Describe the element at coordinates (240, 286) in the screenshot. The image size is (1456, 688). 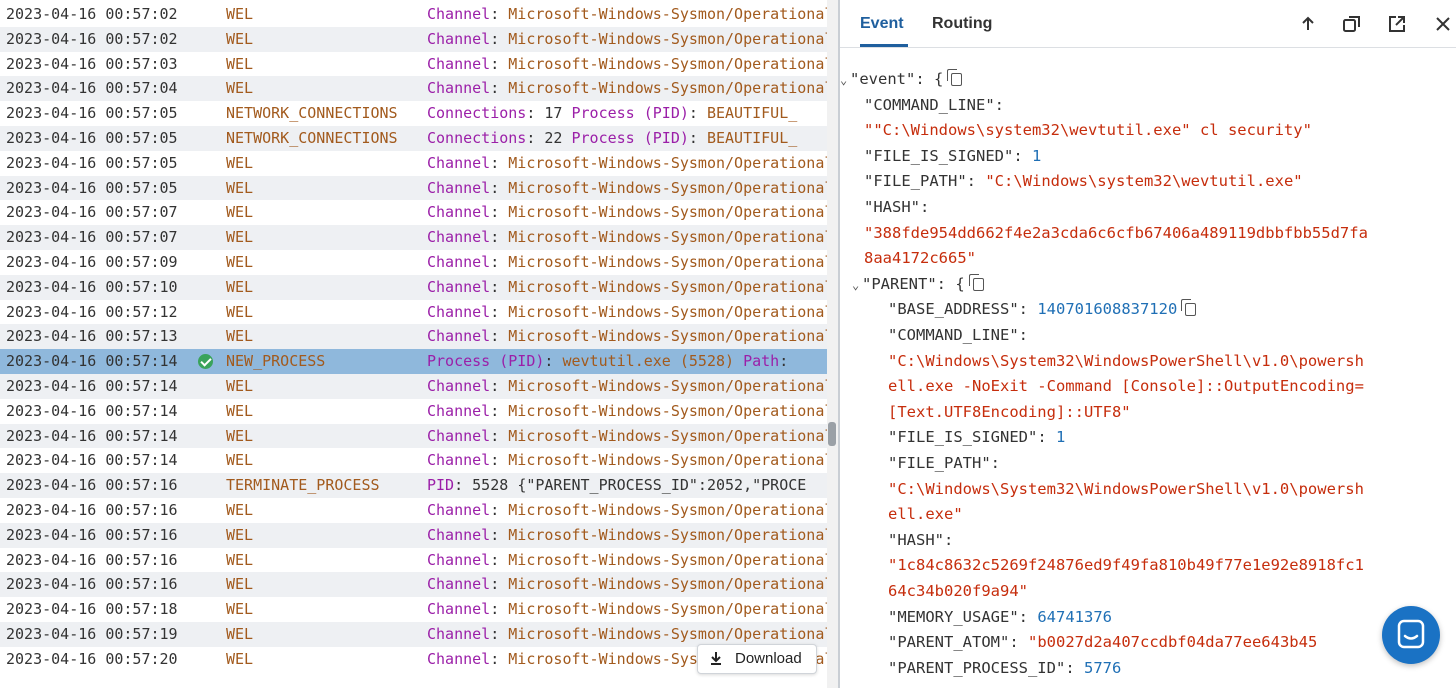
I see `log-event-type: WEL` at that location.